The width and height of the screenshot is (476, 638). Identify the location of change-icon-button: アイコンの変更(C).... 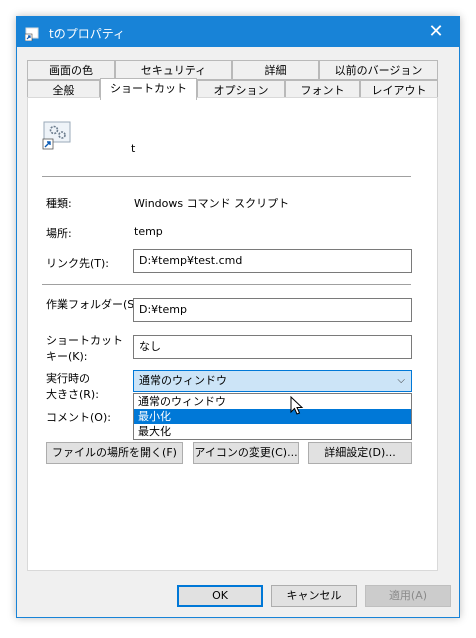
(246, 453).